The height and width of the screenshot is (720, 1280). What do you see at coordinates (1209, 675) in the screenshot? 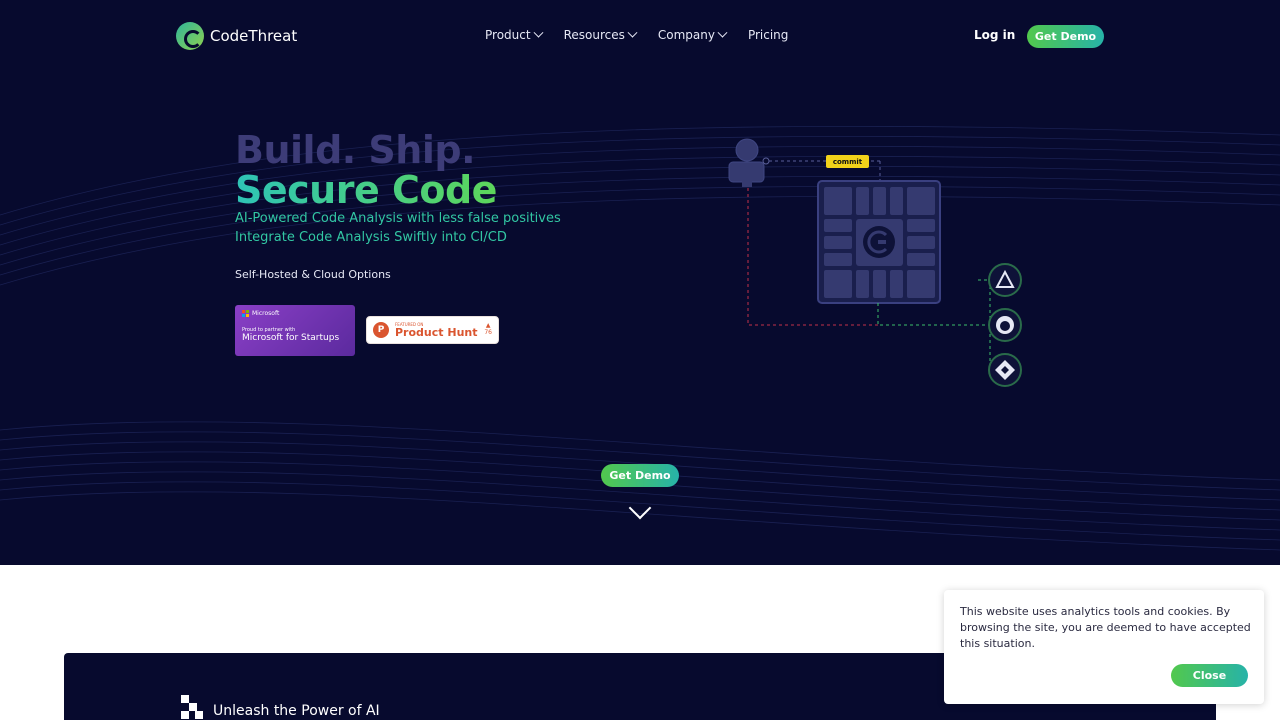
I see `cookie-close-button: Close` at bounding box center [1209, 675].